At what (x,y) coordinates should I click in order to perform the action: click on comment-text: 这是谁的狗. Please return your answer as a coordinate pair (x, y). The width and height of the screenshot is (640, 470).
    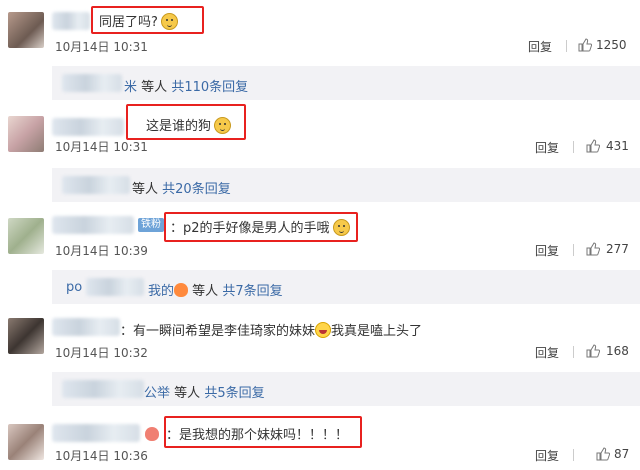
    Looking at the image, I should click on (189, 124).